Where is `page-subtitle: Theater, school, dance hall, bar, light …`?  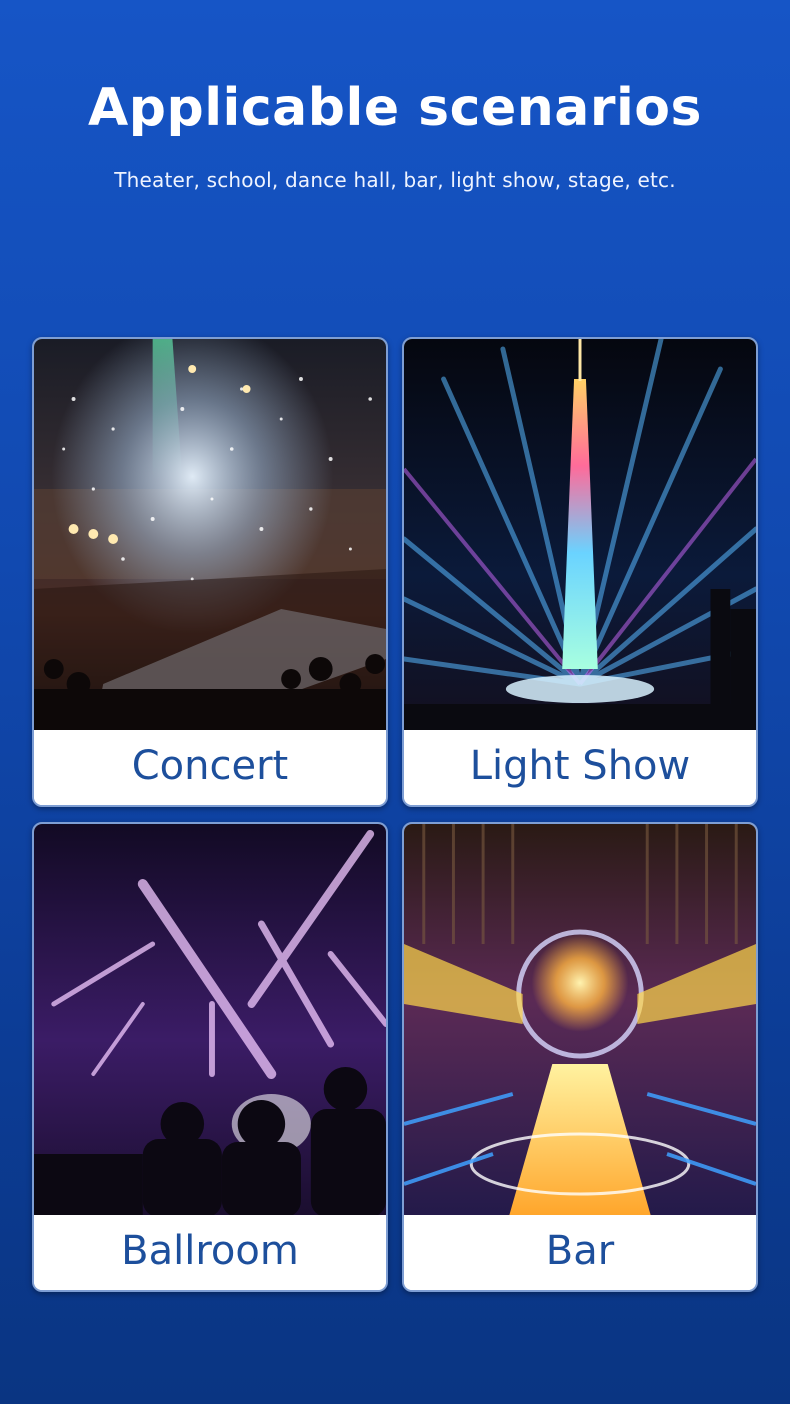 page-subtitle: Theater, school, dance hall, bar, light … is located at coordinates (395, 180).